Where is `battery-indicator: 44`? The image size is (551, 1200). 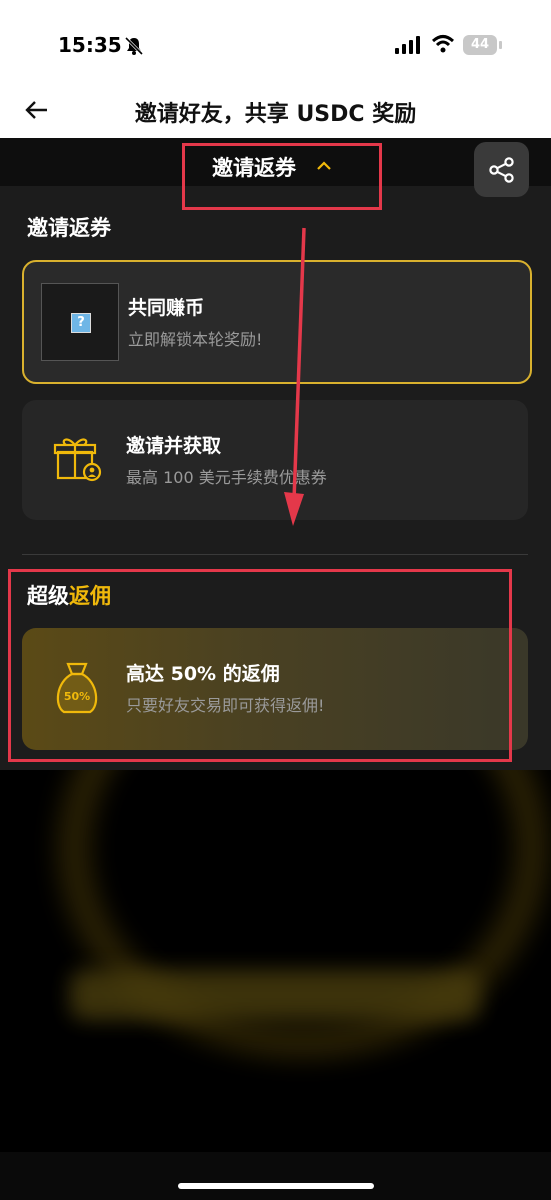
battery-indicator: 44 is located at coordinates (485, 45).